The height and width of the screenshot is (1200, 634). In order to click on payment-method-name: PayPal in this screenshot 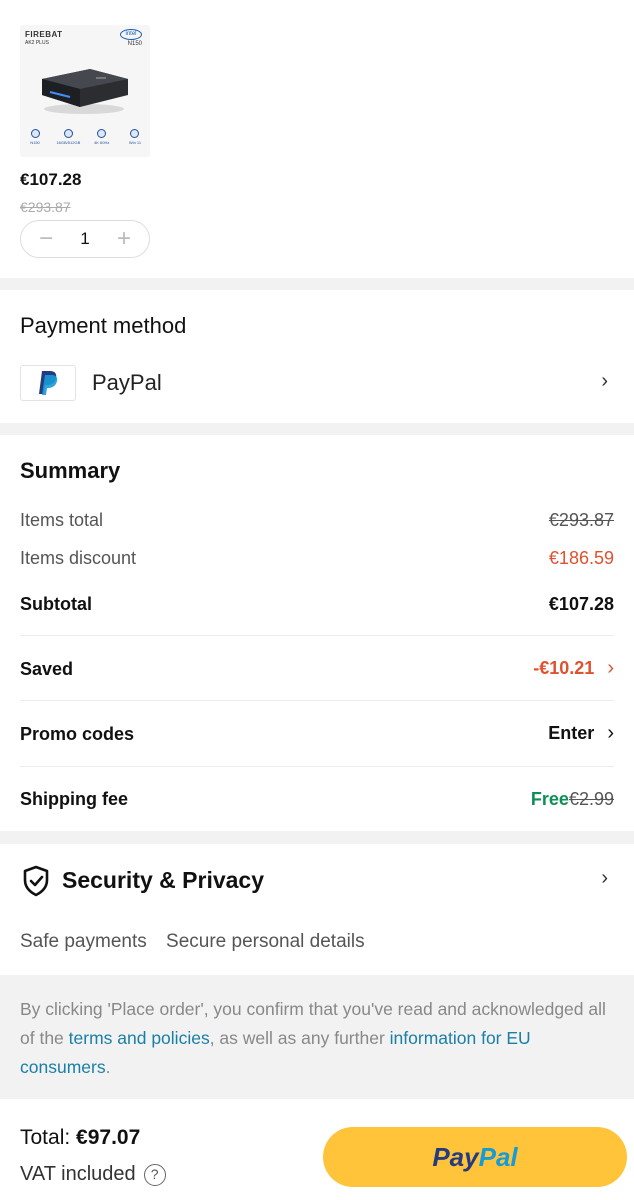, I will do `click(127, 383)`.